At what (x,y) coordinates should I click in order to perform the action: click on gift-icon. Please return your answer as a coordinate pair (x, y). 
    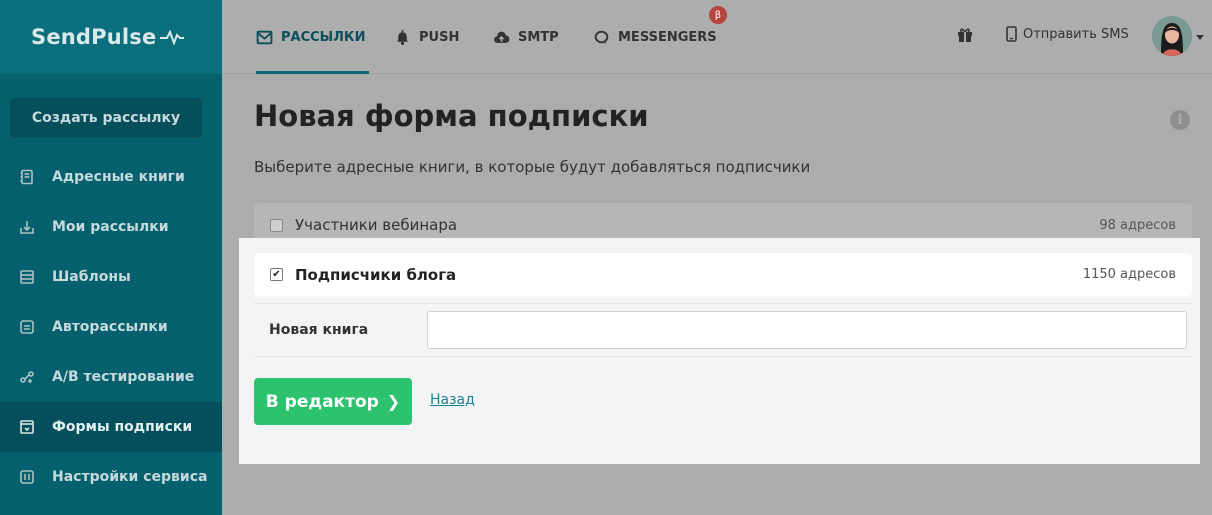
    Looking at the image, I should click on (965, 34).